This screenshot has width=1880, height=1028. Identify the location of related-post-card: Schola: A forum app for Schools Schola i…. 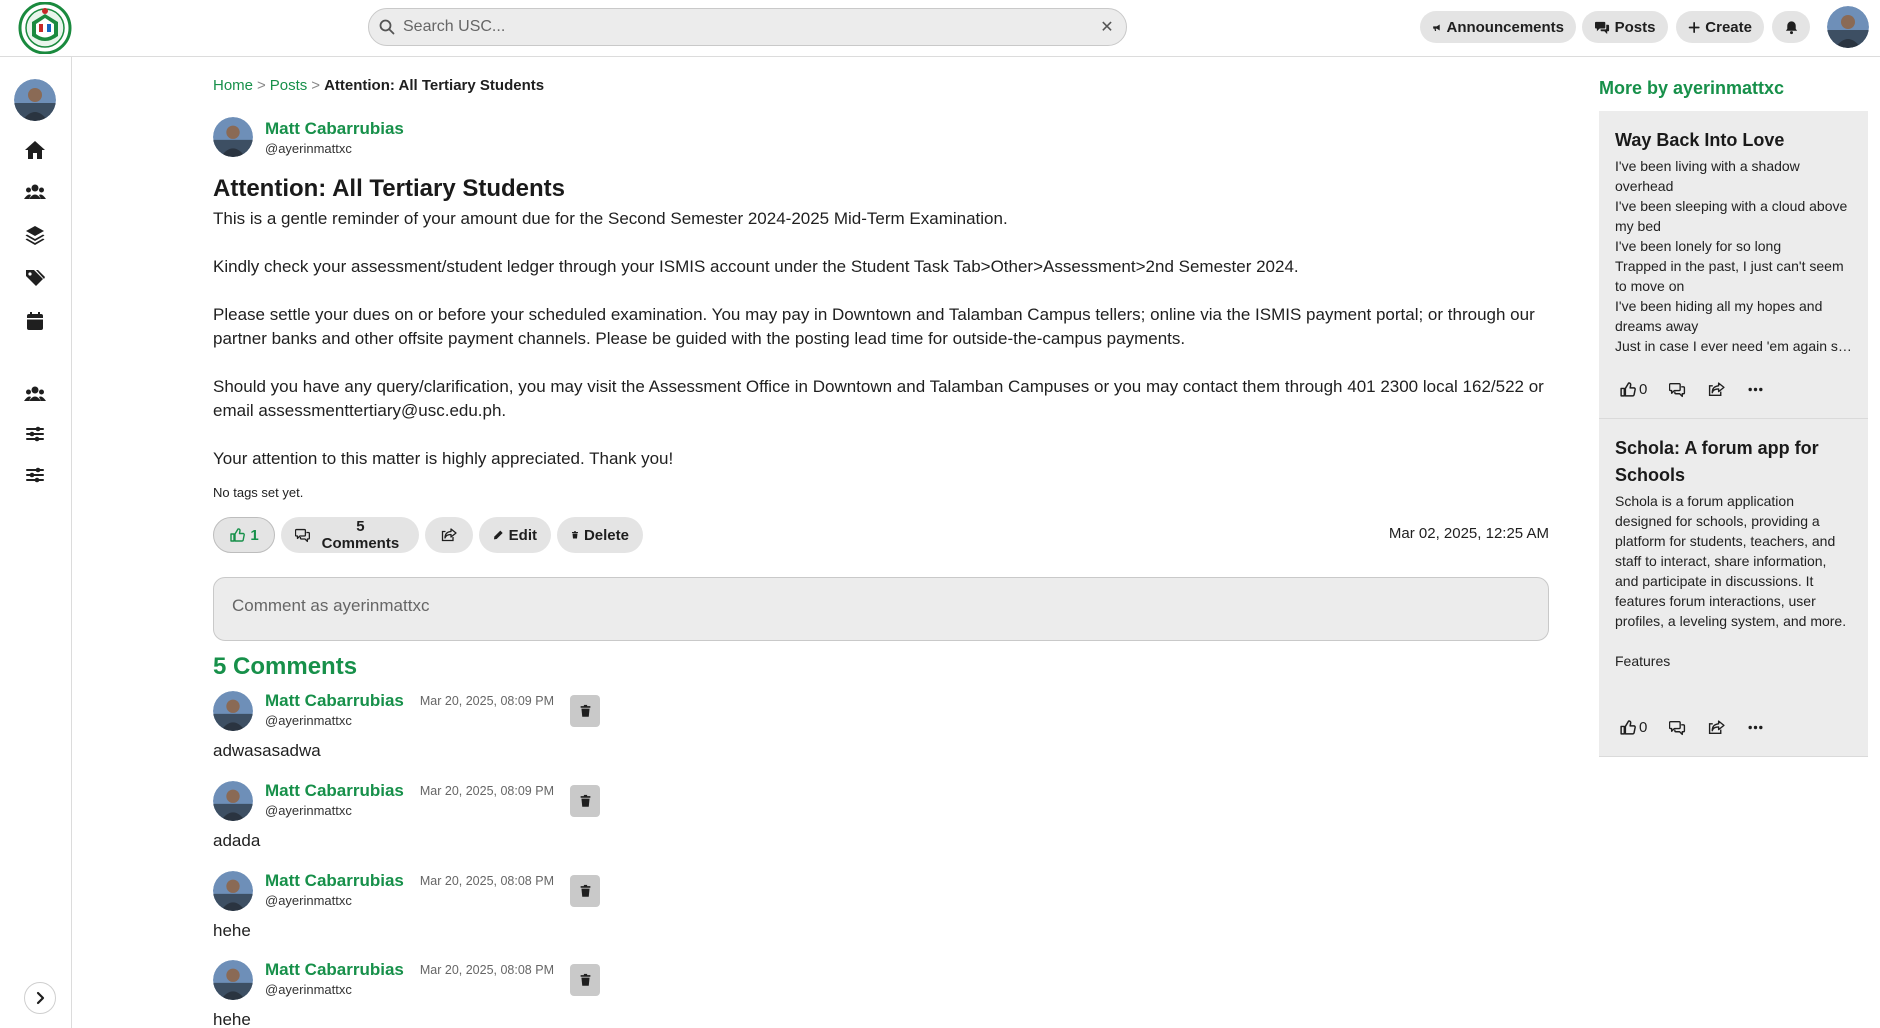
(1733, 588).